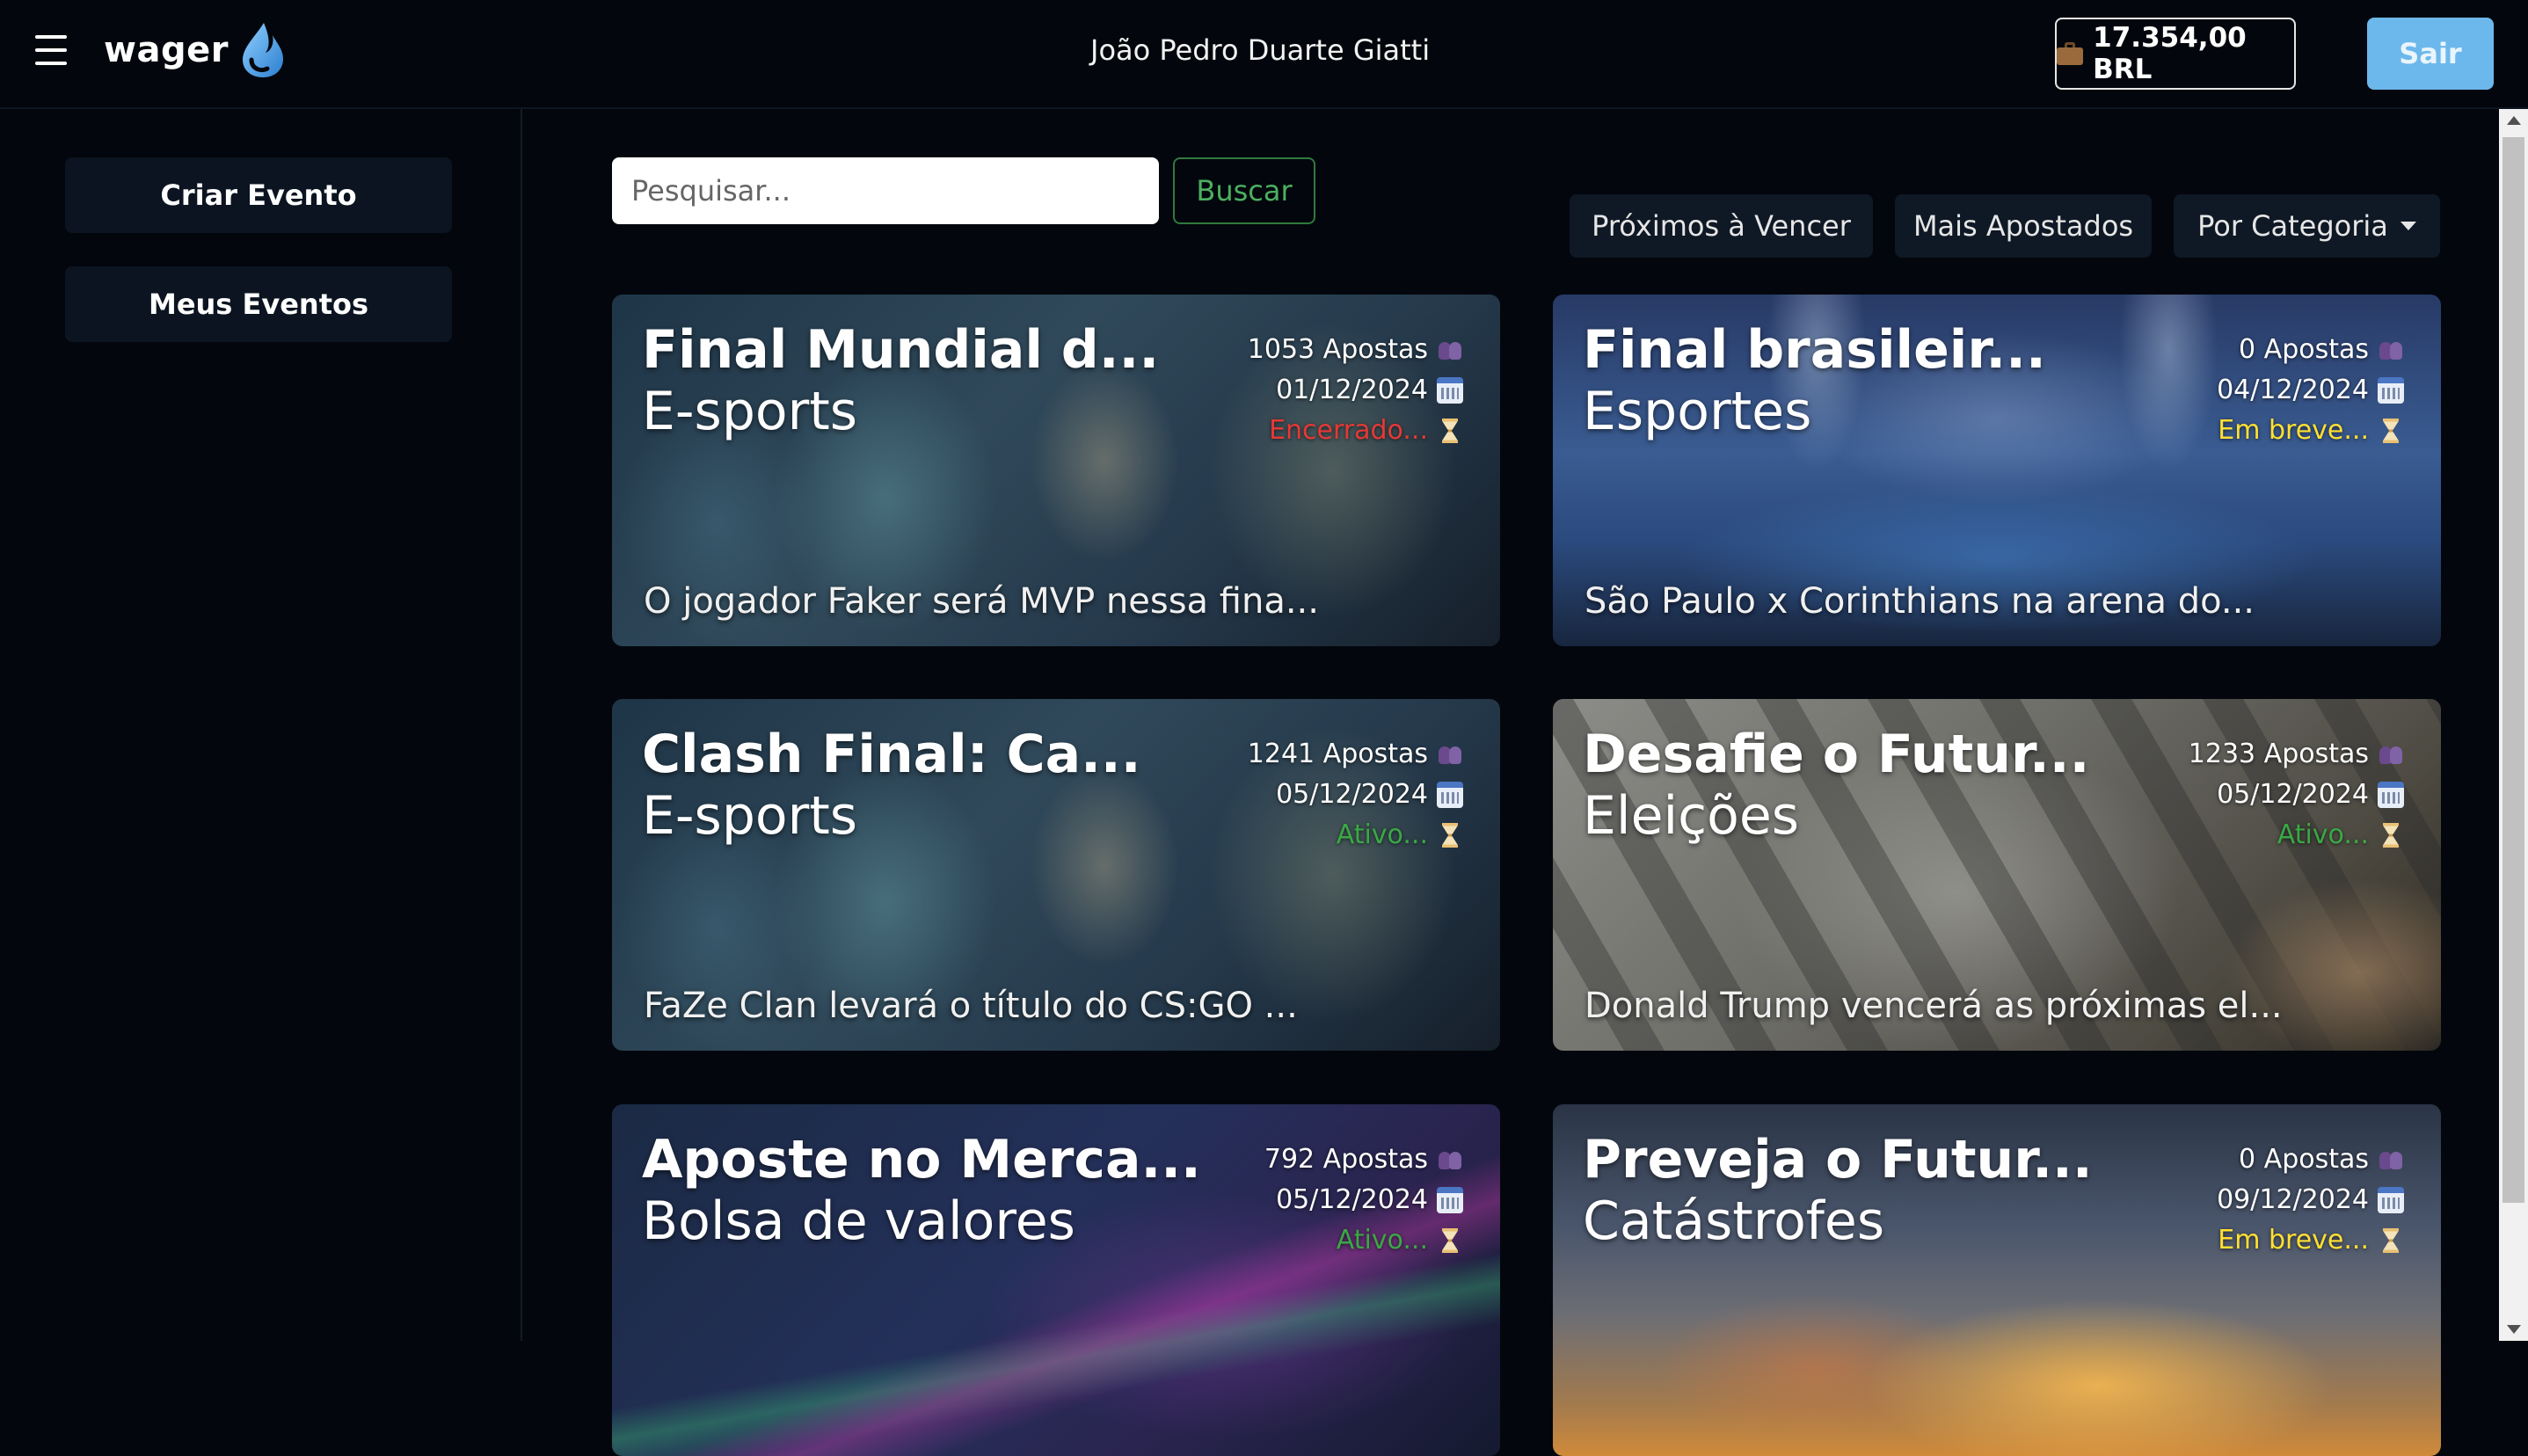 The height and width of the screenshot is (1456, 2528). I want to click on menu-icon, so click(51, 50).